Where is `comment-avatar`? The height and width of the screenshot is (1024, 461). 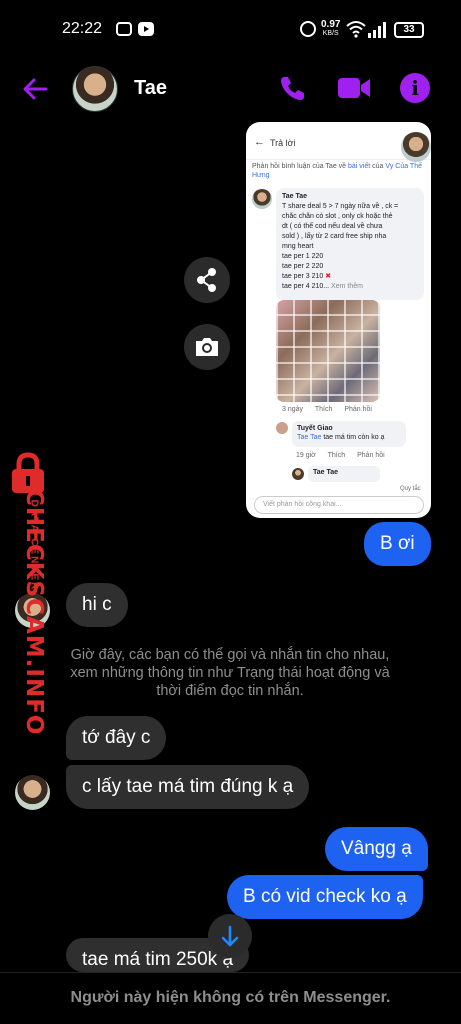 comment-avatar is located at coordinates (262, 199).